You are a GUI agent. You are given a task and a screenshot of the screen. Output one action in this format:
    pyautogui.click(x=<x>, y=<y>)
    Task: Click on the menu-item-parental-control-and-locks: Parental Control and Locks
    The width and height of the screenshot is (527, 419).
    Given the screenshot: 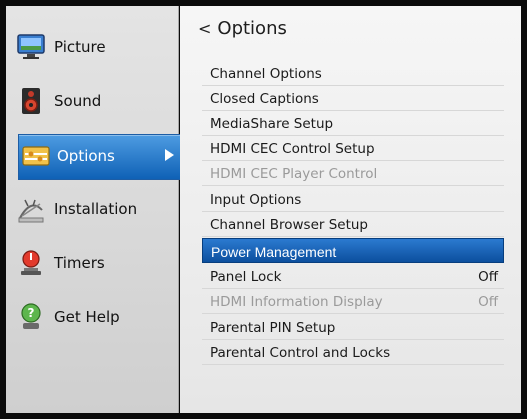 What is the action you would take?
    pyautogui.click(x=353, y=352)
    